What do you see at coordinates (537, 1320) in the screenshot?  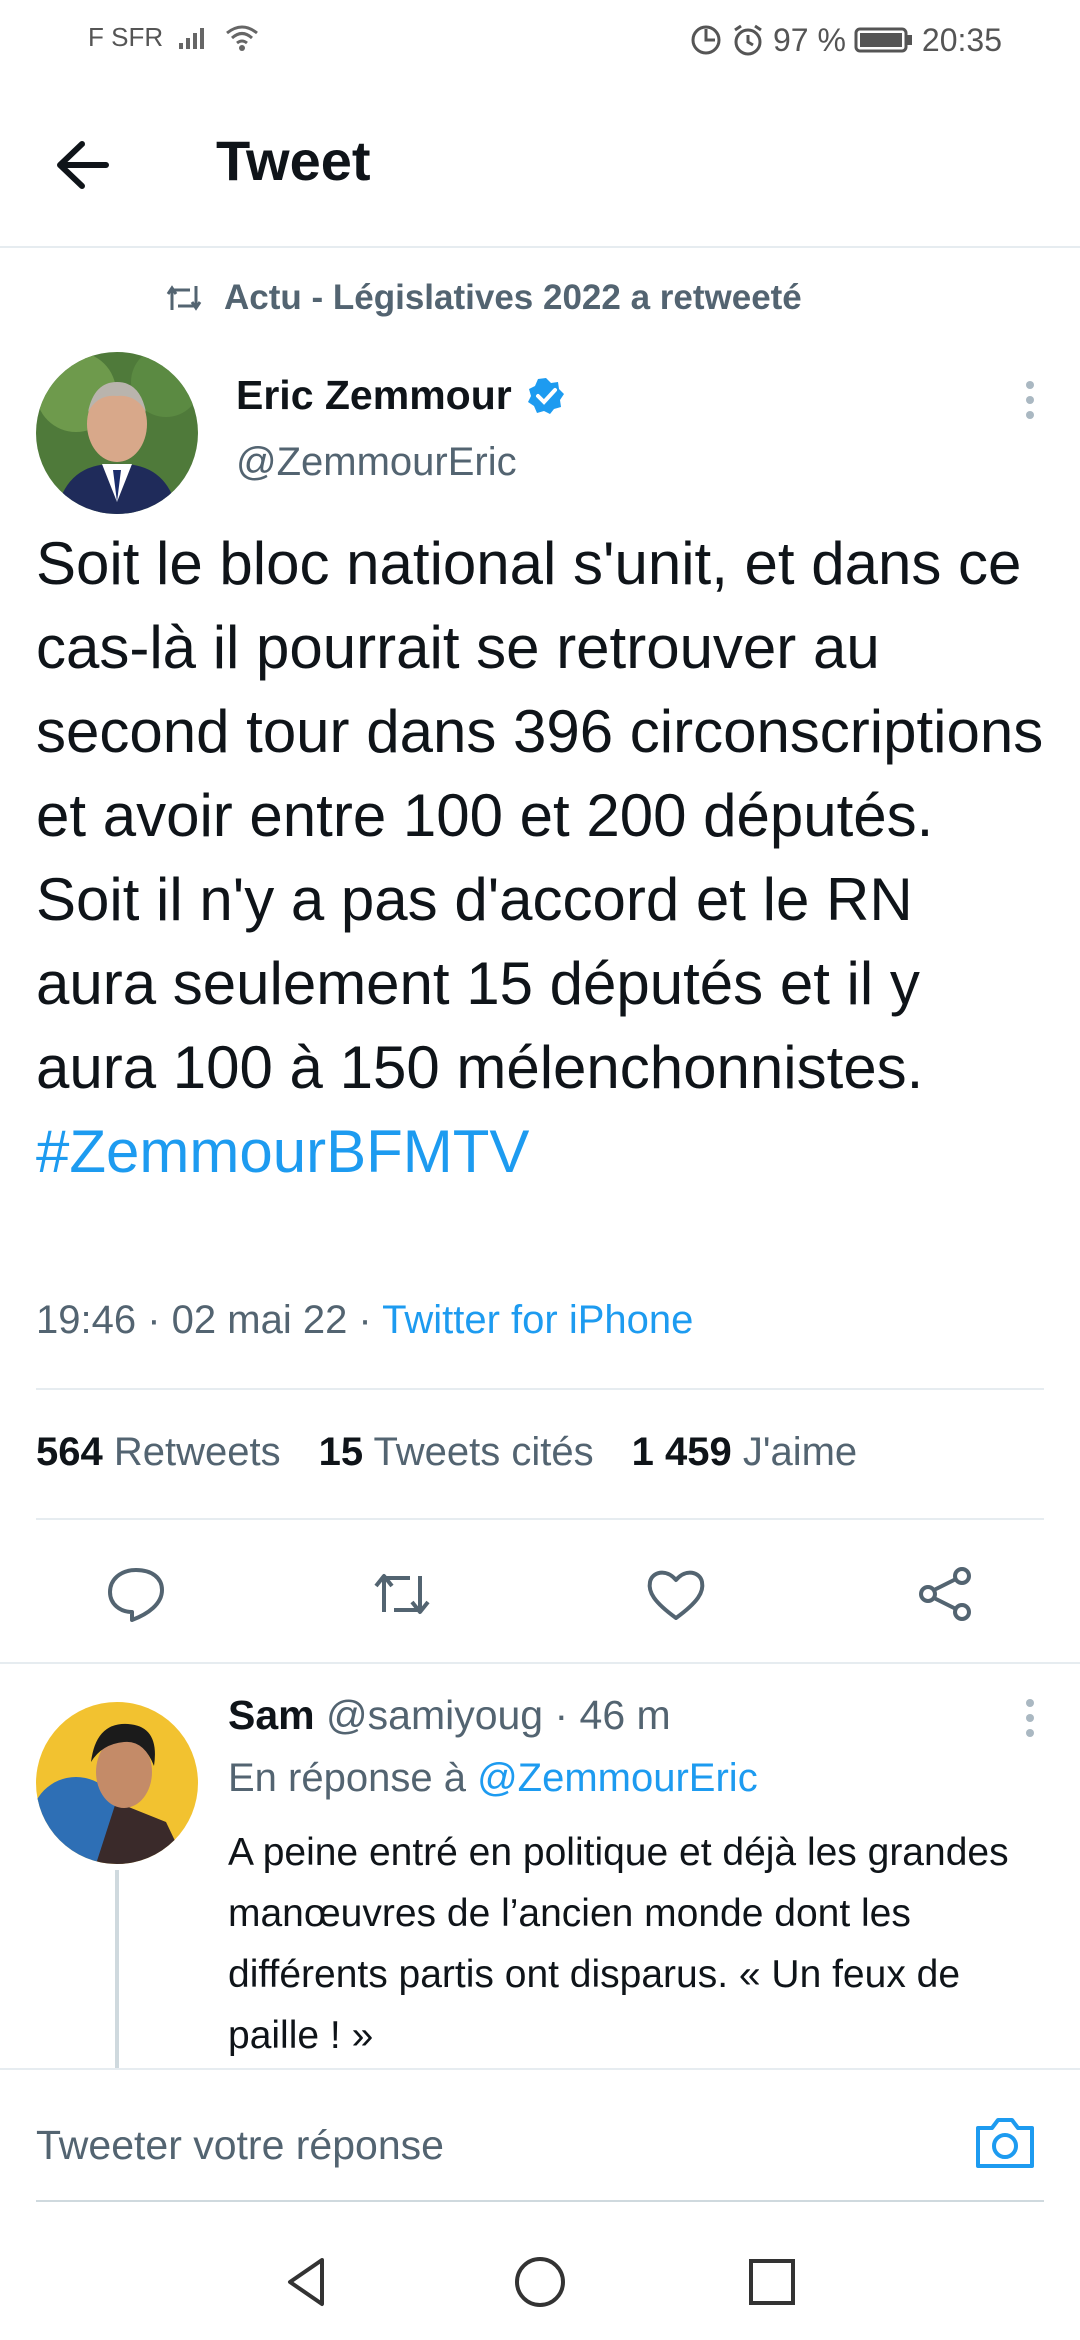 I see `tweet-source: Twitter for iPhone` at bounding box center [537, 1320].